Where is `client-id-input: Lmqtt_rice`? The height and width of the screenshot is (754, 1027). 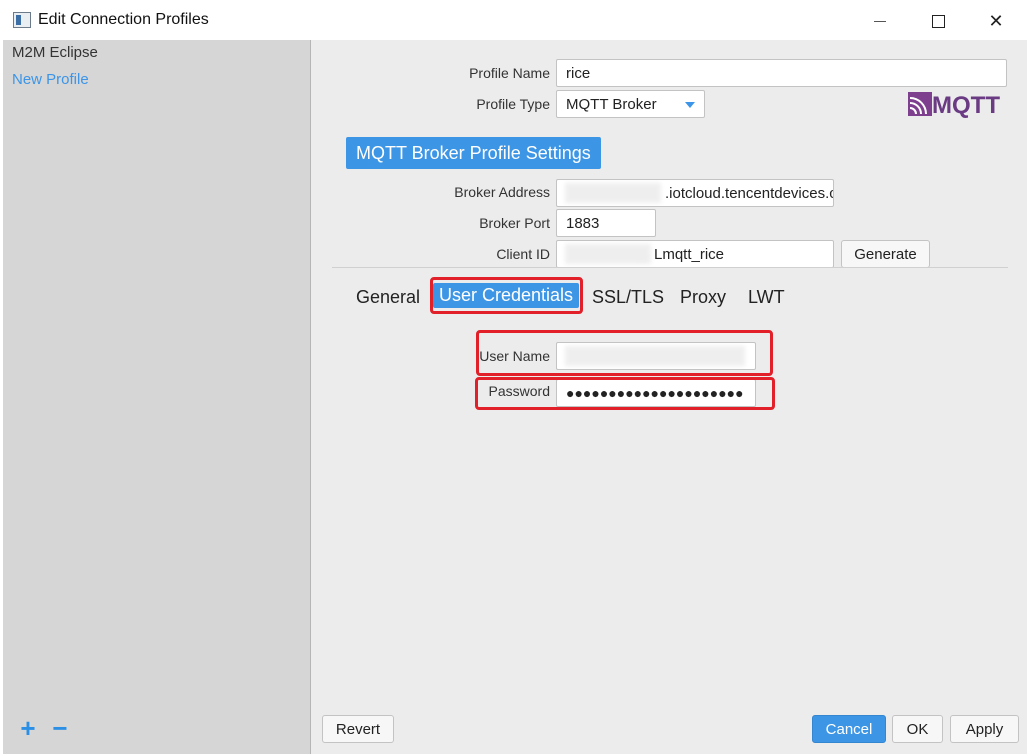 client-id-input: Lmqtt_rice is located at coordinates (695, 254).